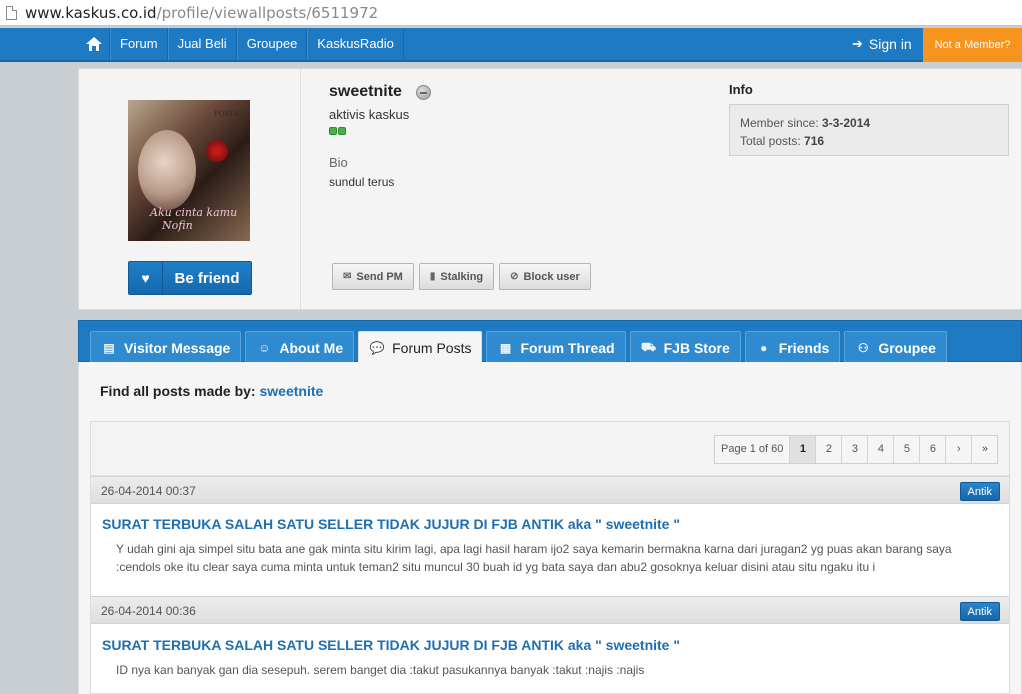 The height and width of the screenshot is (694, 1022). Describe the element at coordinates (770, 141) in the screenshot. I see `total-posts-label: Total posts:` at that location.